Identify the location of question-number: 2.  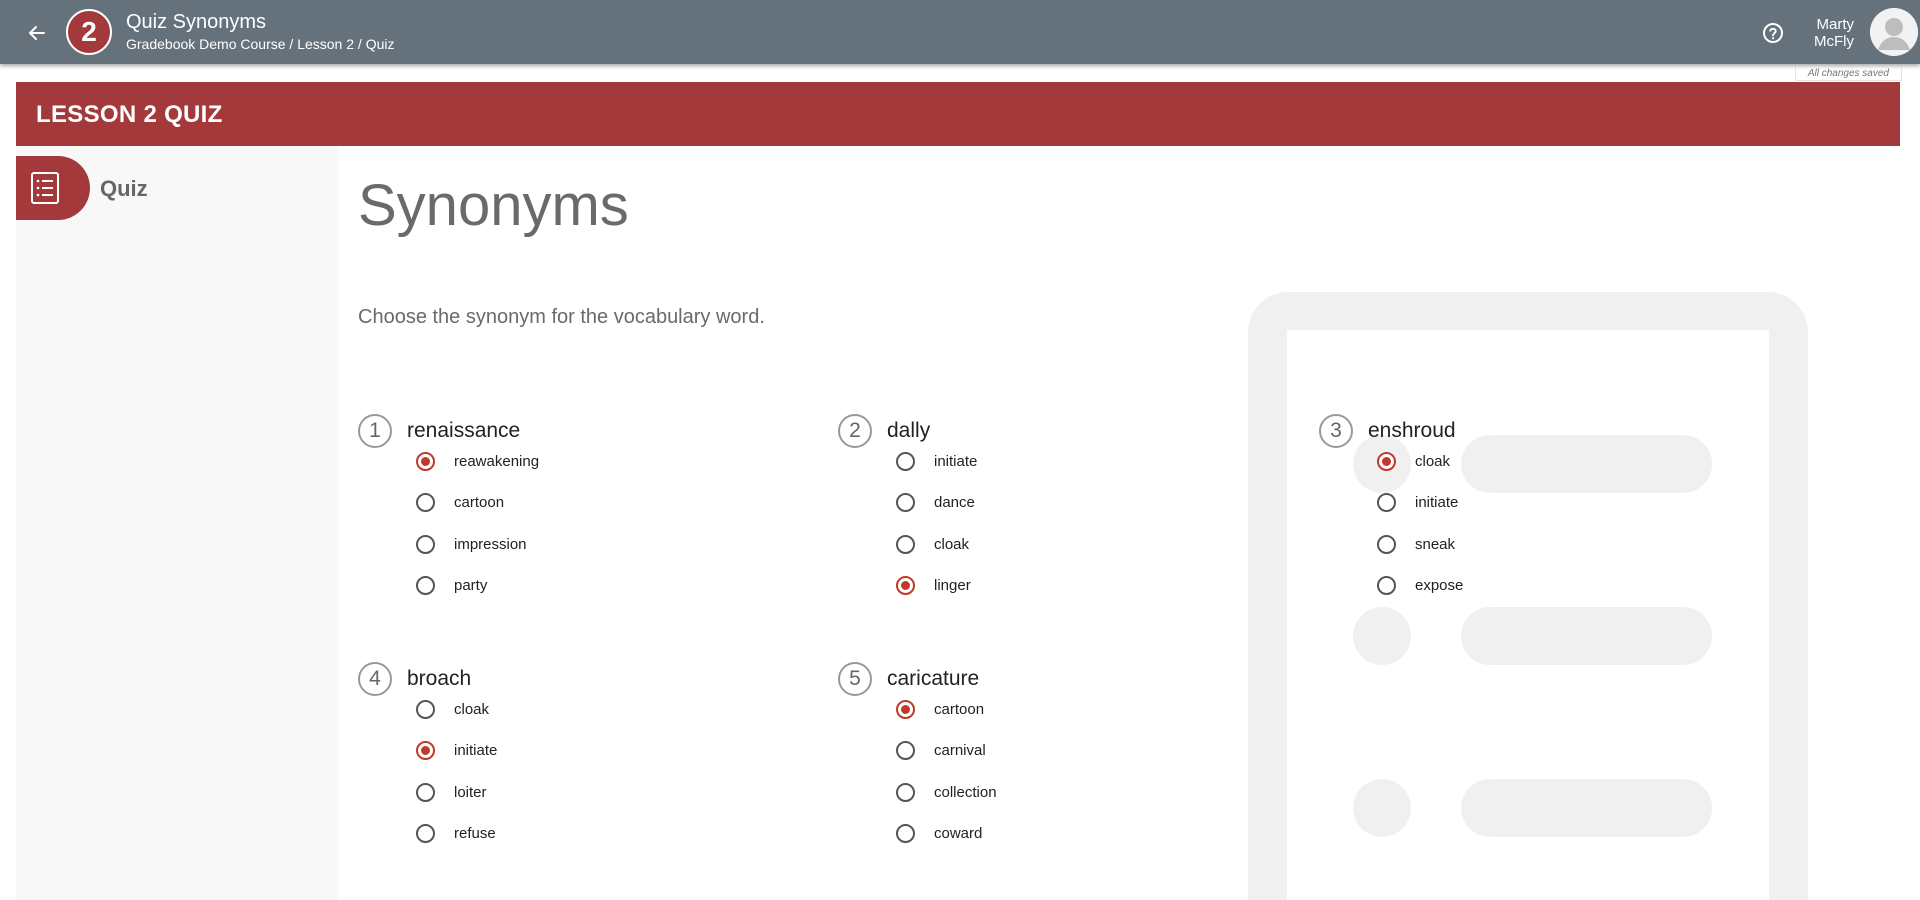
(855, 431).